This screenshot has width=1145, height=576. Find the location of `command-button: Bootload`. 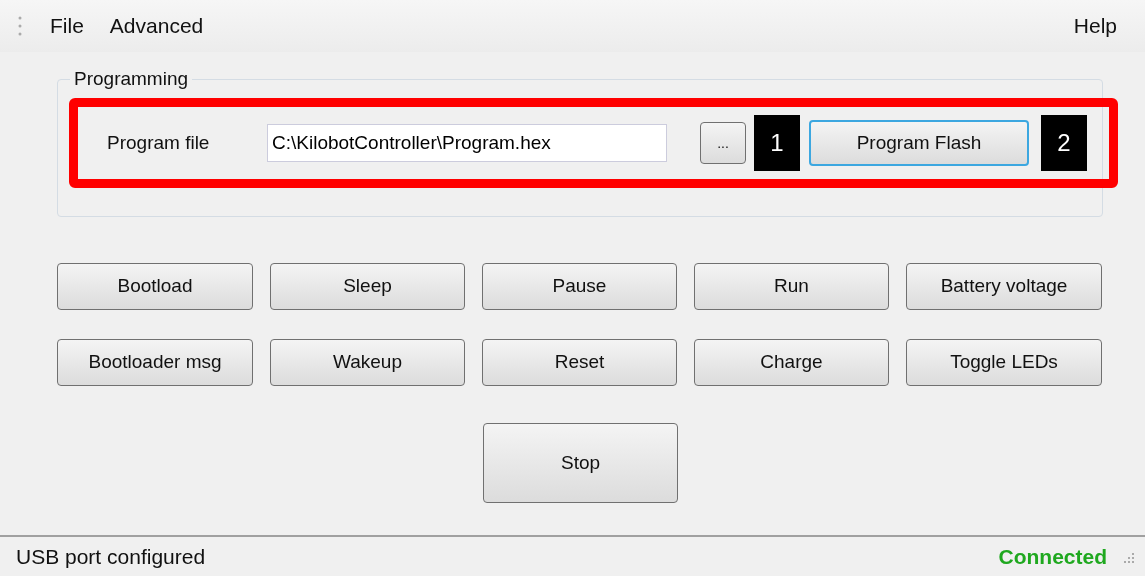

command-button: Bootload is located at coordinates (155, 286).